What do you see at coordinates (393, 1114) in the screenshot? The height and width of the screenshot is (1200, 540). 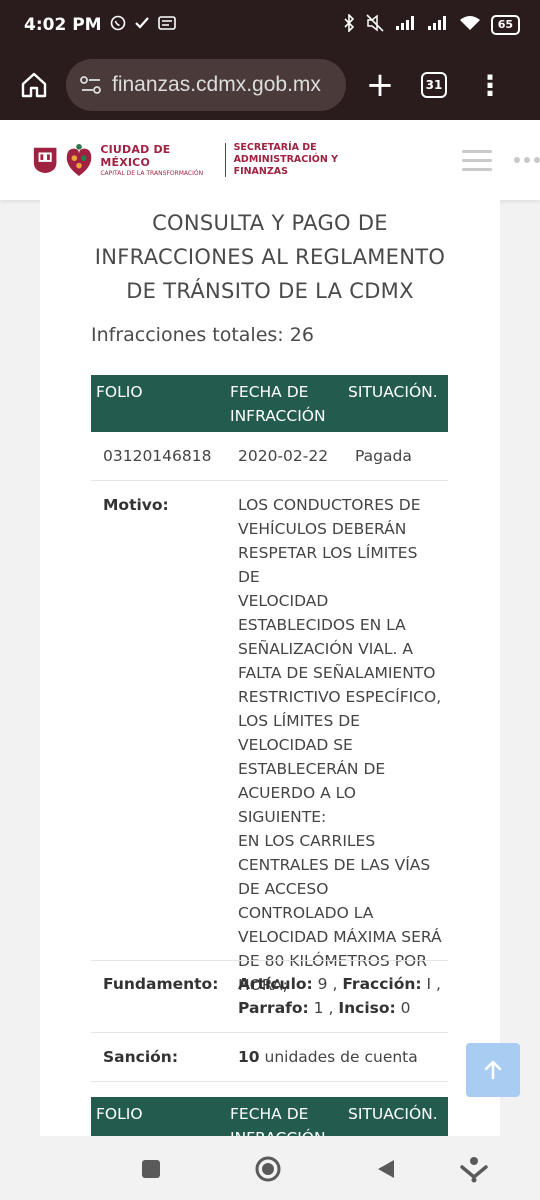 I see `col-situacion: SITUACIÓN.` at bounding box center [393, 1114].